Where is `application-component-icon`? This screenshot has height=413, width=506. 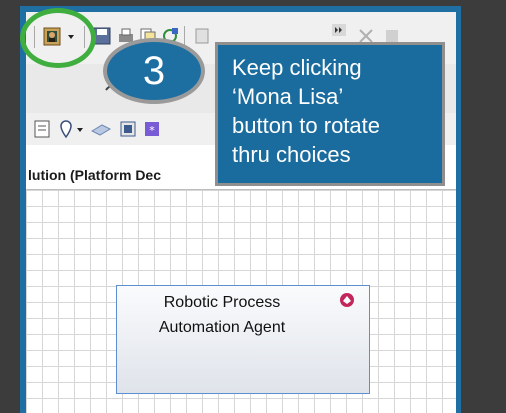 application-component-icon is located at coordinates (347, 300).